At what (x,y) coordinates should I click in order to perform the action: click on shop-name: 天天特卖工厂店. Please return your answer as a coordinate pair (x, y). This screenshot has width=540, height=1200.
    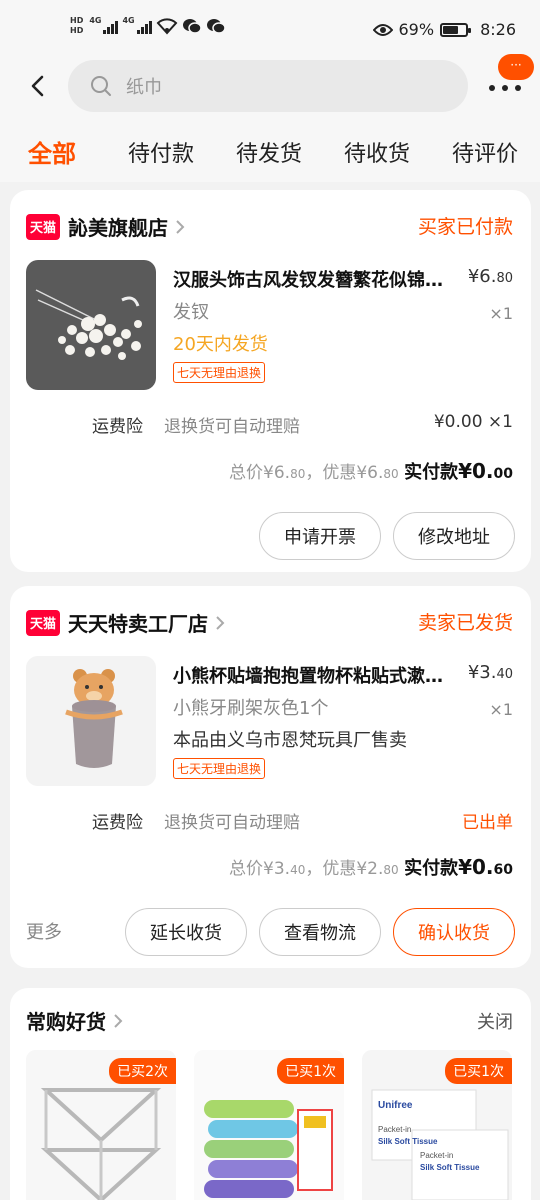
    Looking at the image, I should click on (138, 622).